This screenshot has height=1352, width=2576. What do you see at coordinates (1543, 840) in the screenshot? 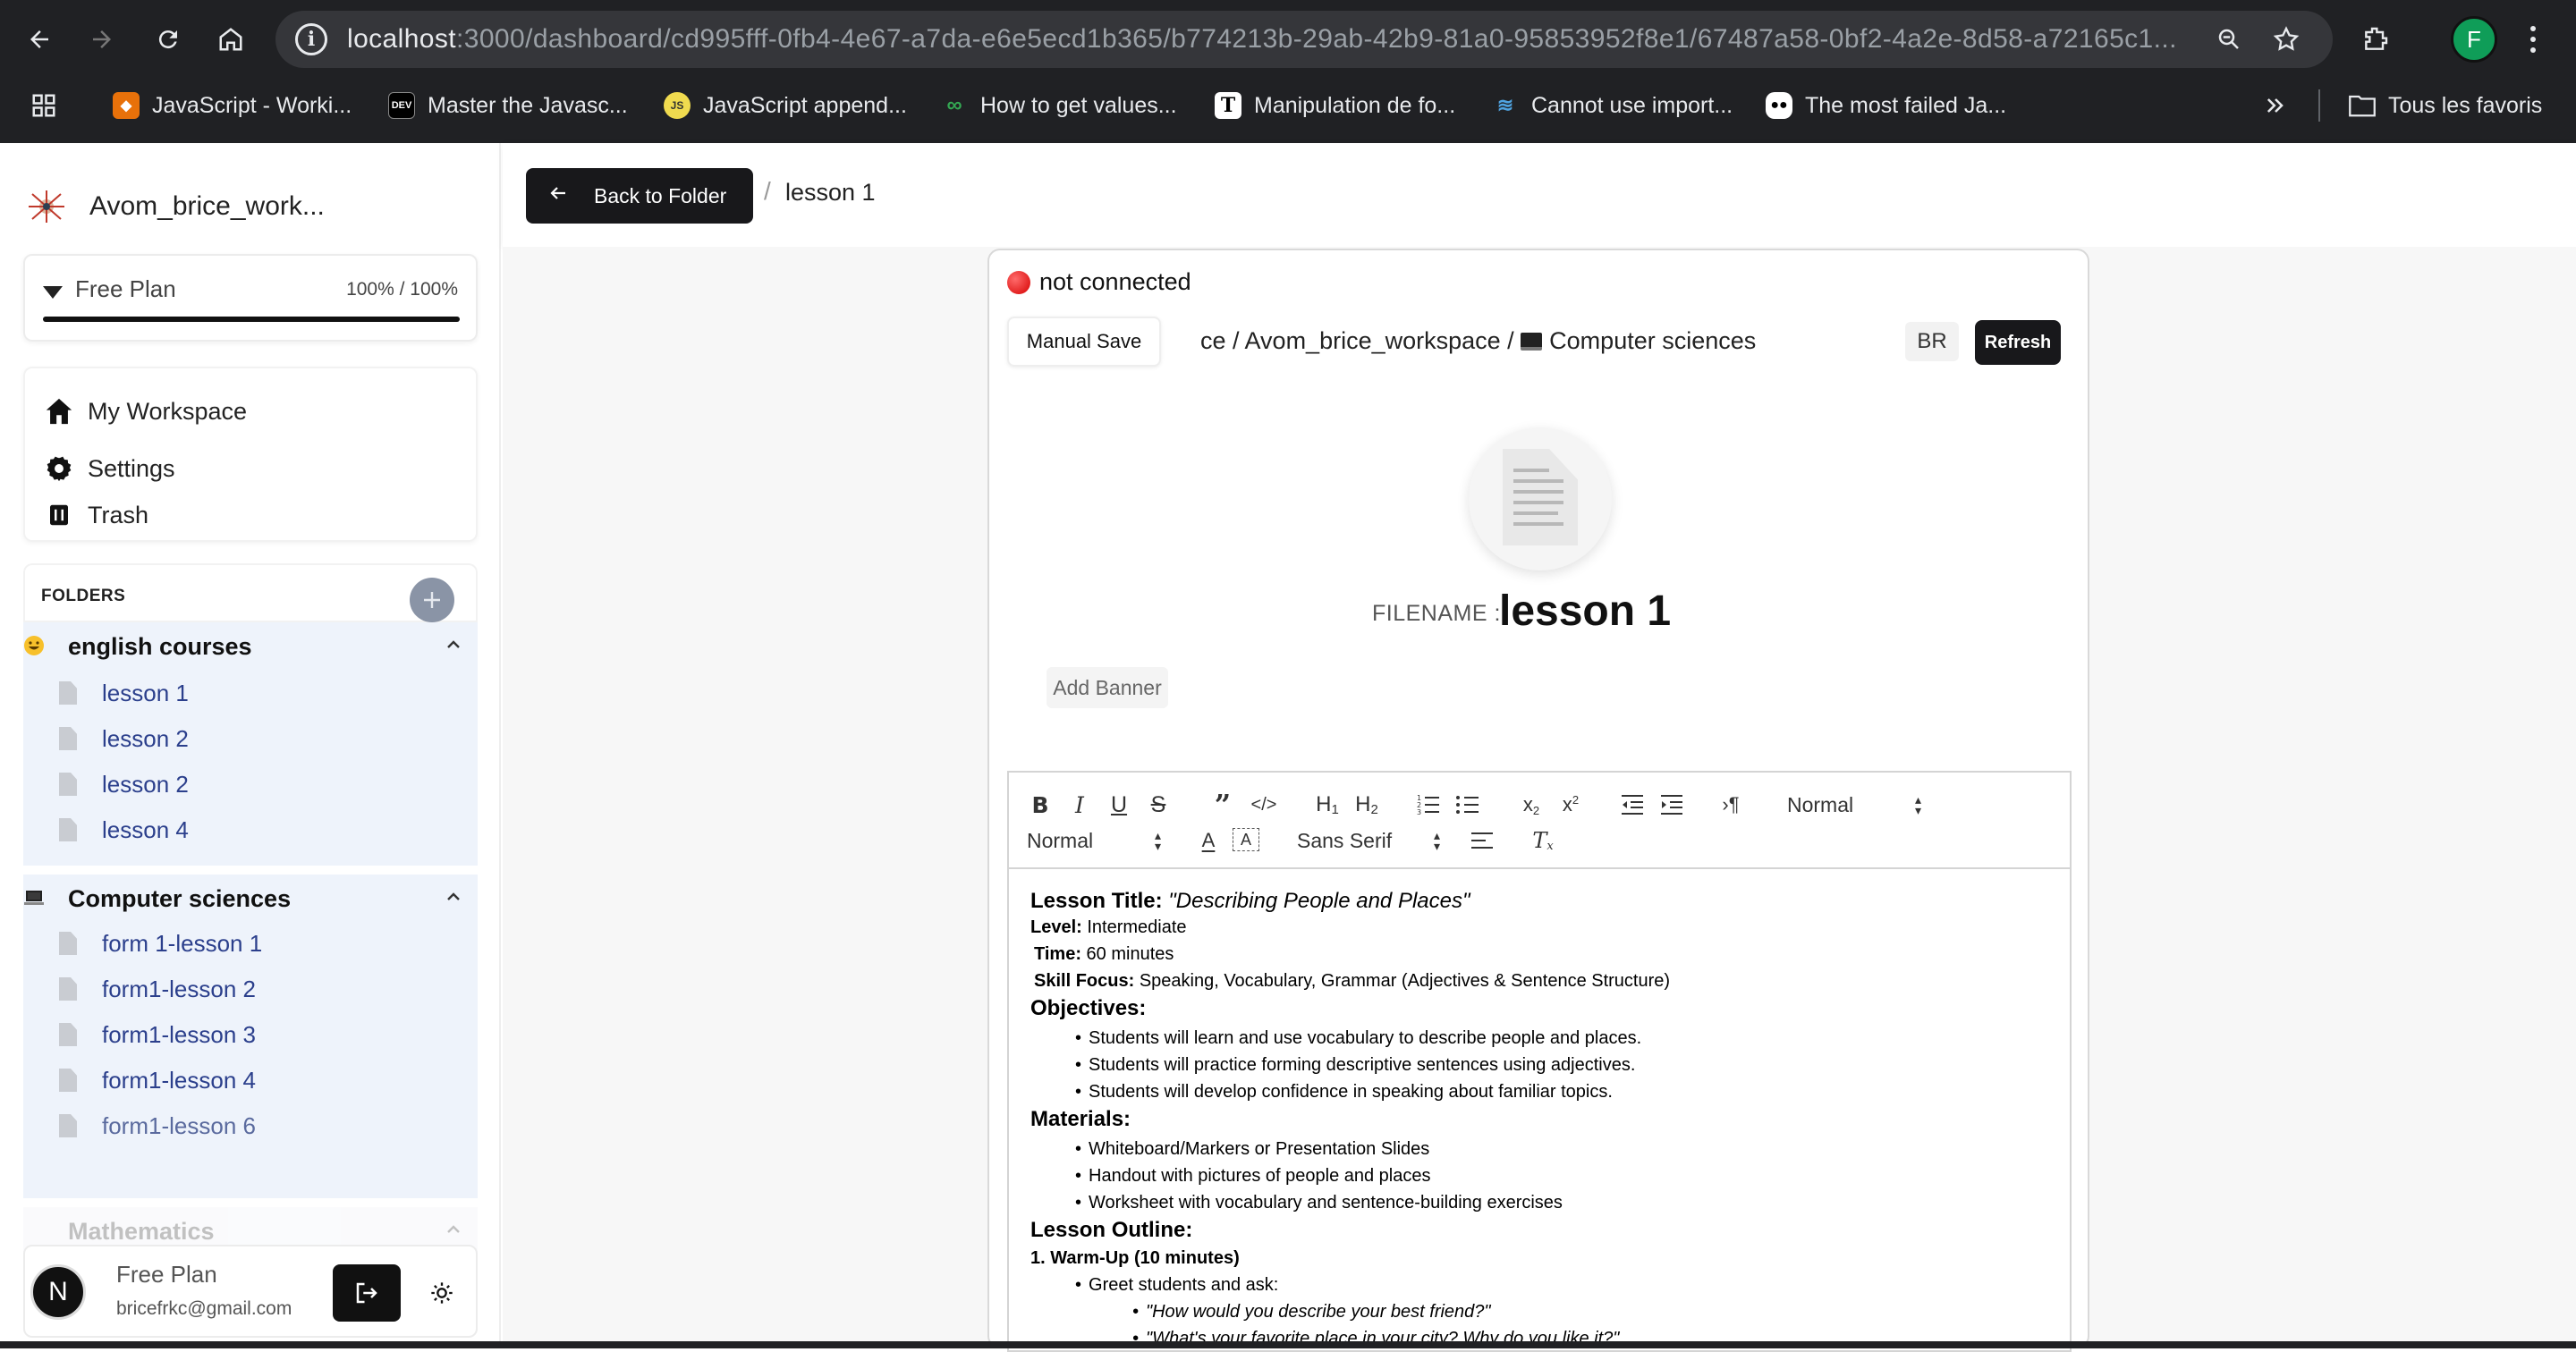
I see `clear-format-icon: Tx` at bounding box center [1543, 840].